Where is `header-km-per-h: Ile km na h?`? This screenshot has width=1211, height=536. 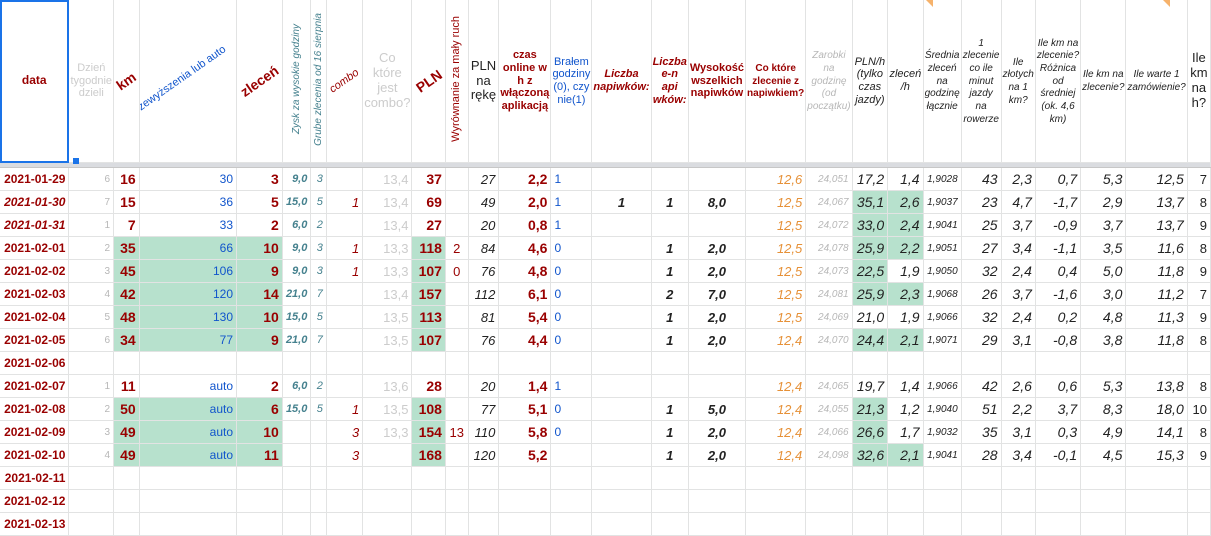
header-km-per-h: Ile km na h? is located at coordinates (1199, 81).